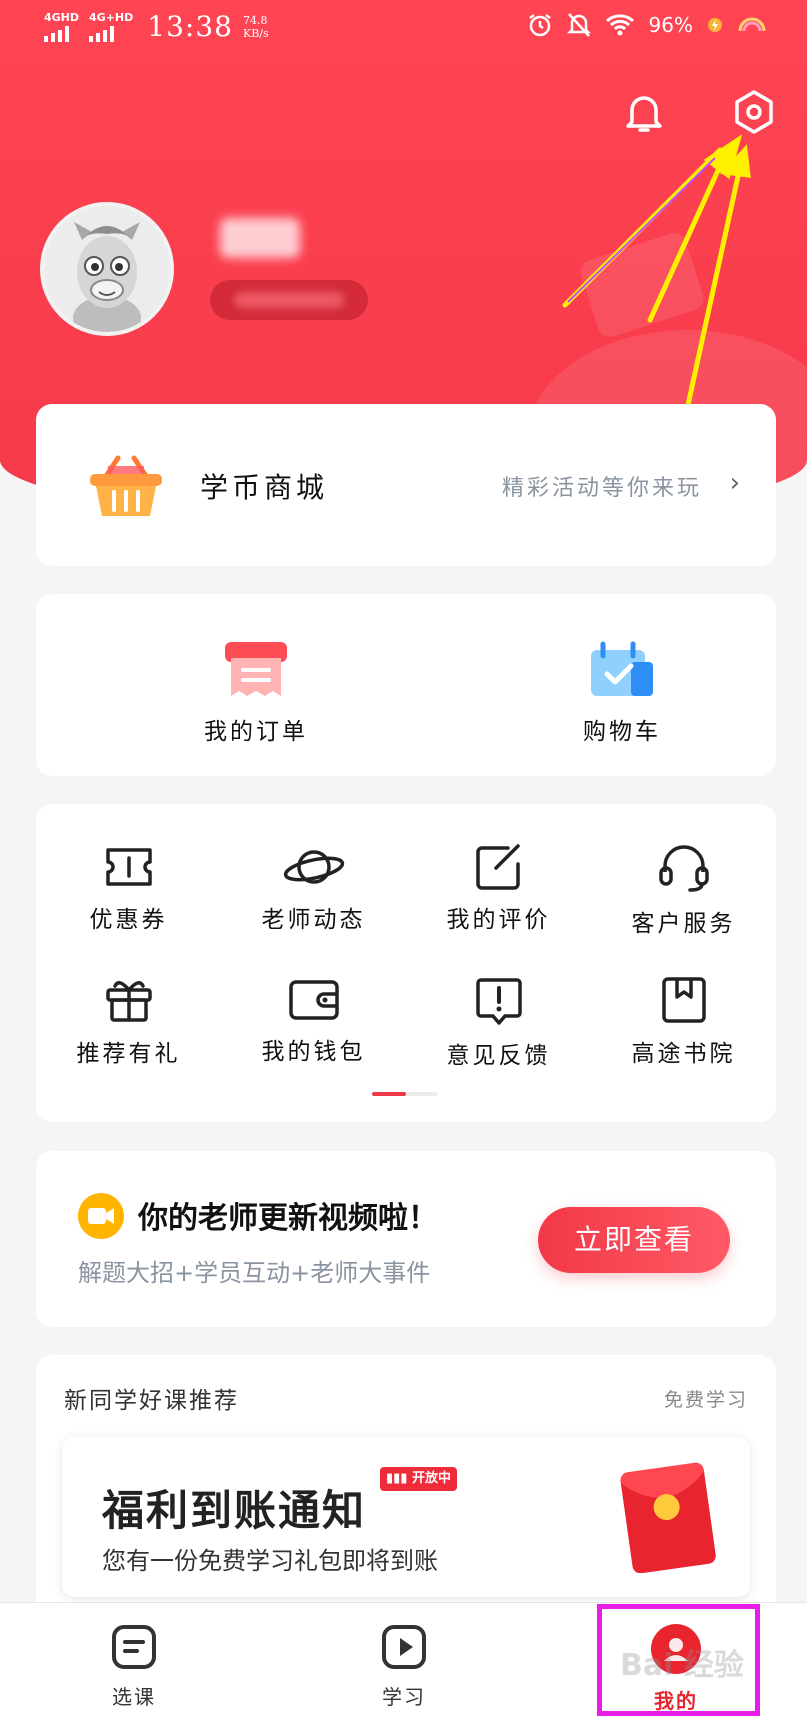  I want to click on wallet-button: 我的钱包, so click(313, 1021).